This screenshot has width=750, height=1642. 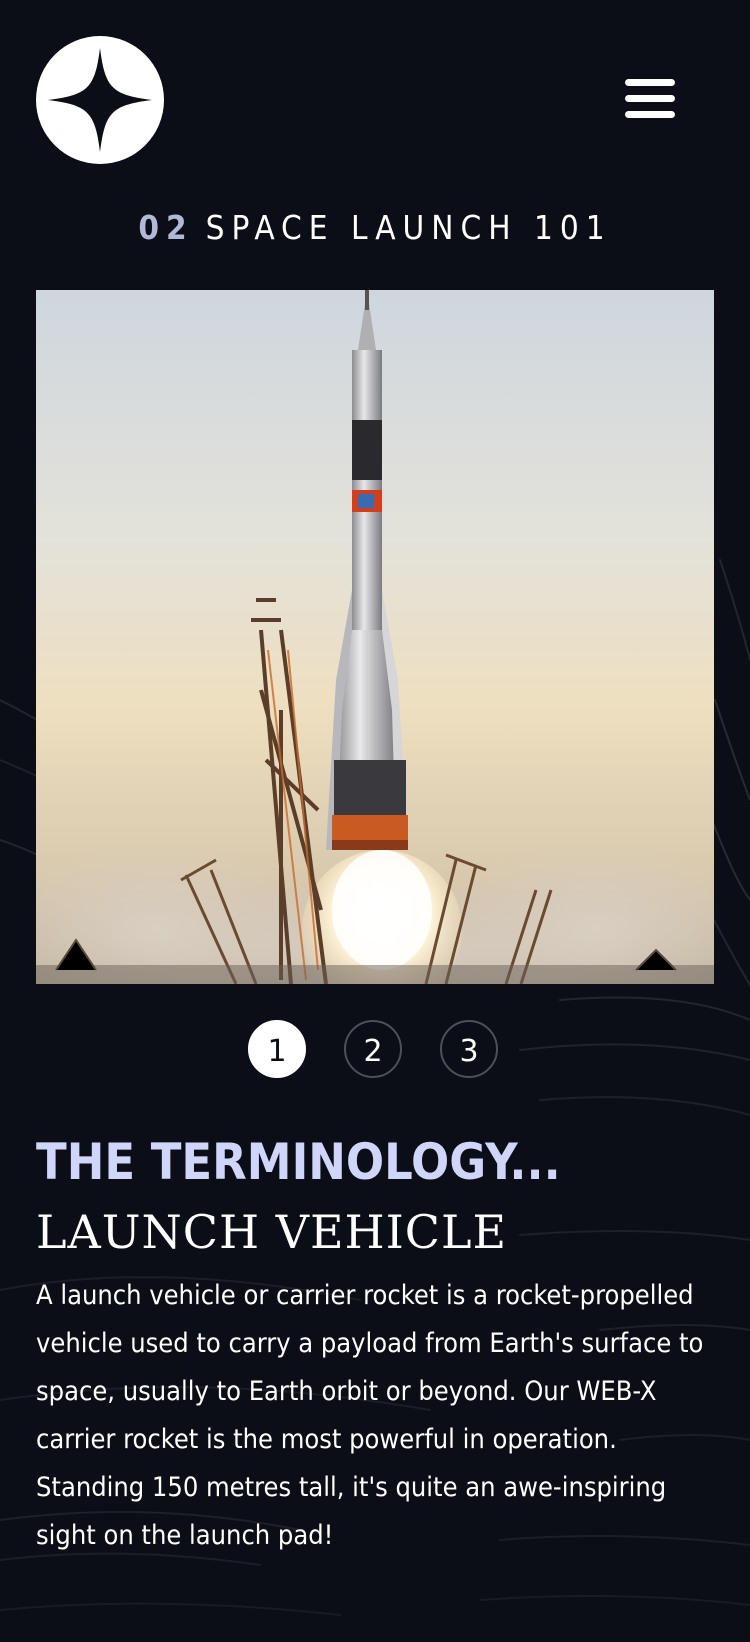 I want to click on slide-button-1: 1, so click(x=277, y=1049).